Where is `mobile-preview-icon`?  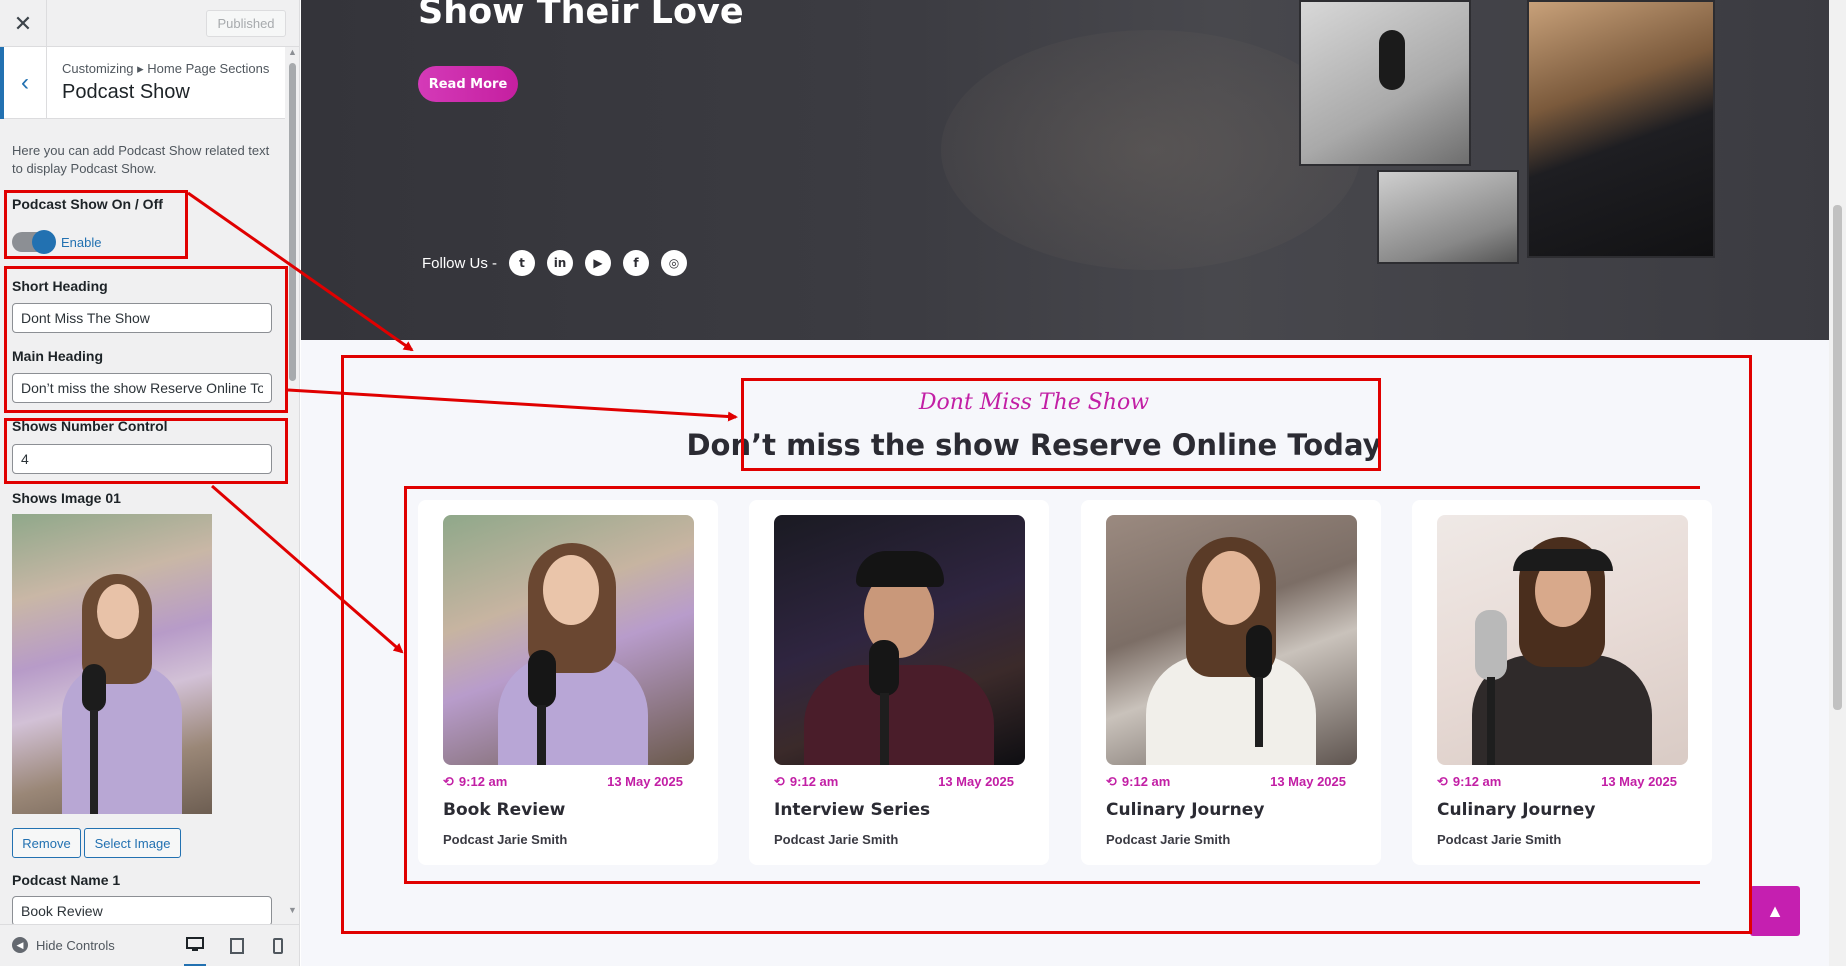
mobile-preview-icon is located at coordinates (278, 946).